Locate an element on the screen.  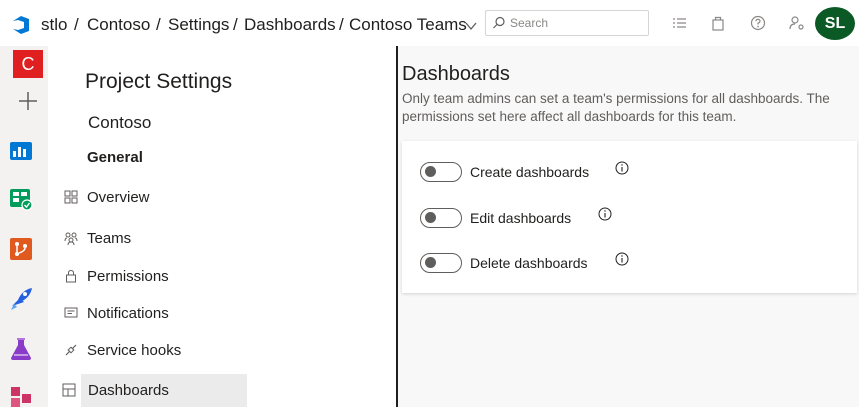
help-icon is located at coordinates (758, 23).